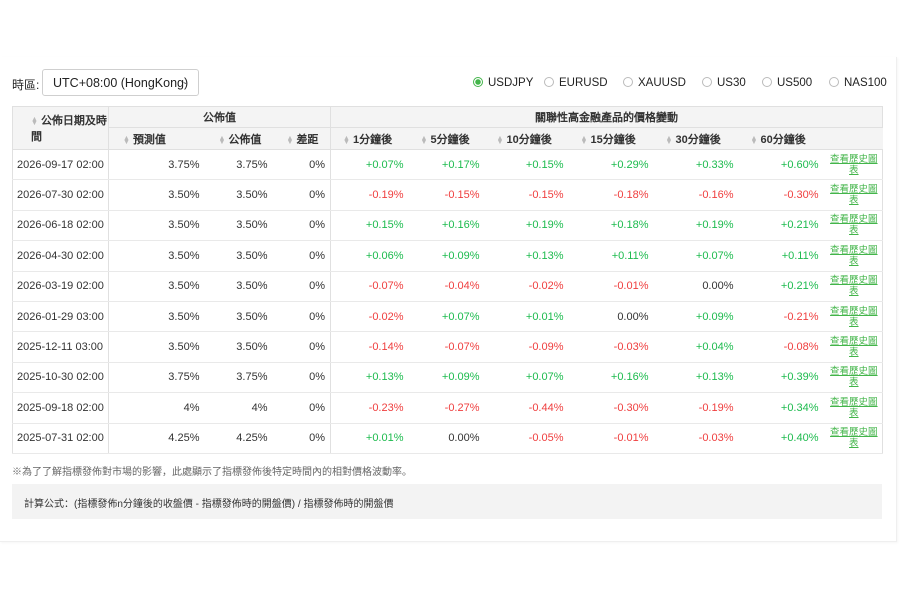 Image resolution: width=900 pixels, height=600 pixels. What do you see at coordinates (576, 83) in the screenshot?
I see `instrument-radio-eurusd: EURUSD` at bounding box center [576, 83].